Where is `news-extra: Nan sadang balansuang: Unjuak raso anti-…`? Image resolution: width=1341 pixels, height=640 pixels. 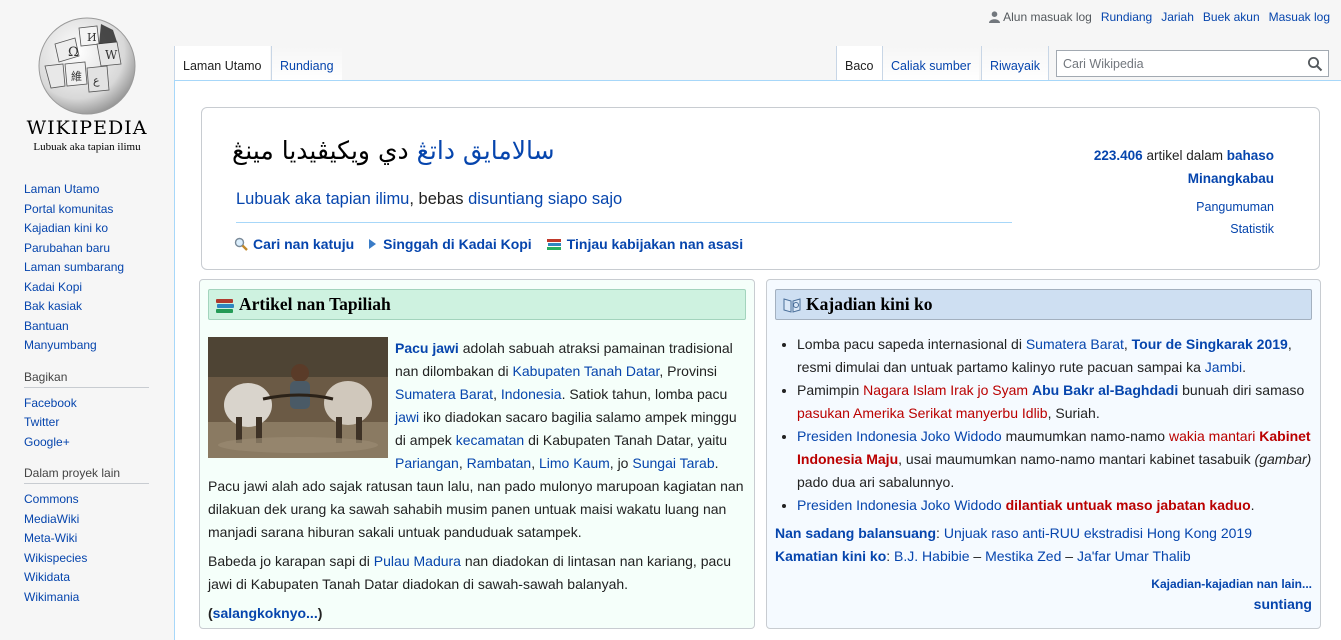 news-extra: Nan sadang balansuang: Unjuak raso anti-… is located at coordinates (1044, 545).